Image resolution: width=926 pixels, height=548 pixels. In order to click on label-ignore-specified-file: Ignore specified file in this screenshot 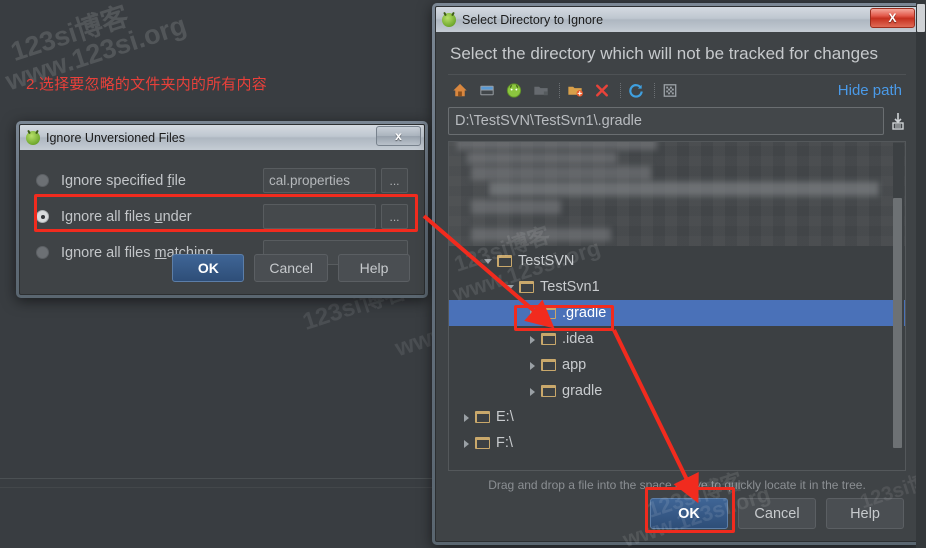, I will do `click(123, 180)`.